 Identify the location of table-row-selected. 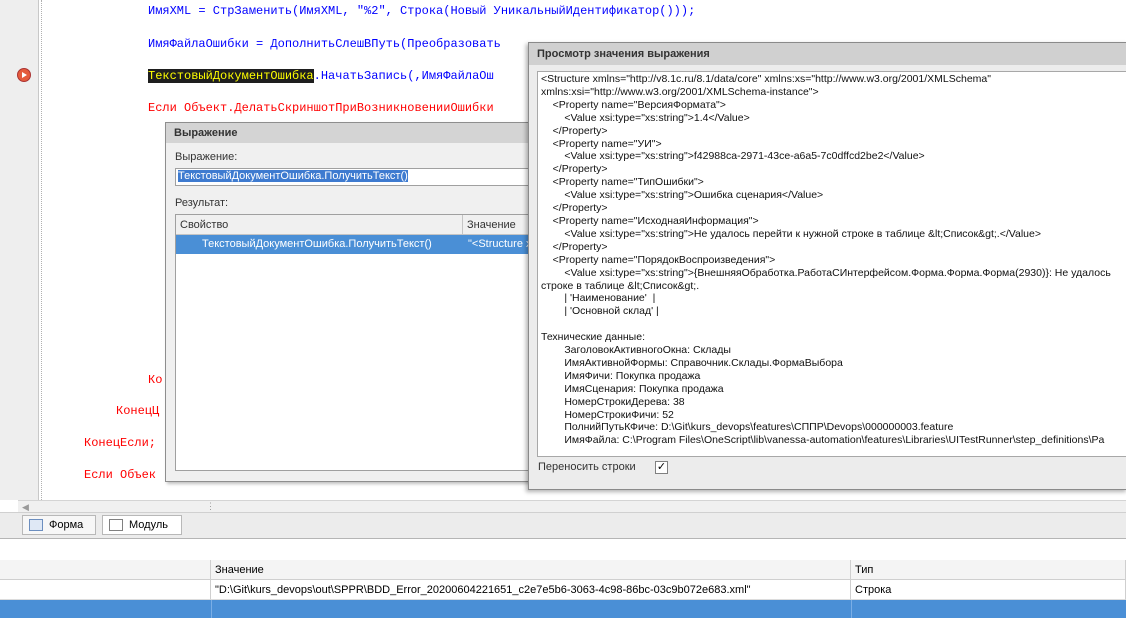
(563, 609).